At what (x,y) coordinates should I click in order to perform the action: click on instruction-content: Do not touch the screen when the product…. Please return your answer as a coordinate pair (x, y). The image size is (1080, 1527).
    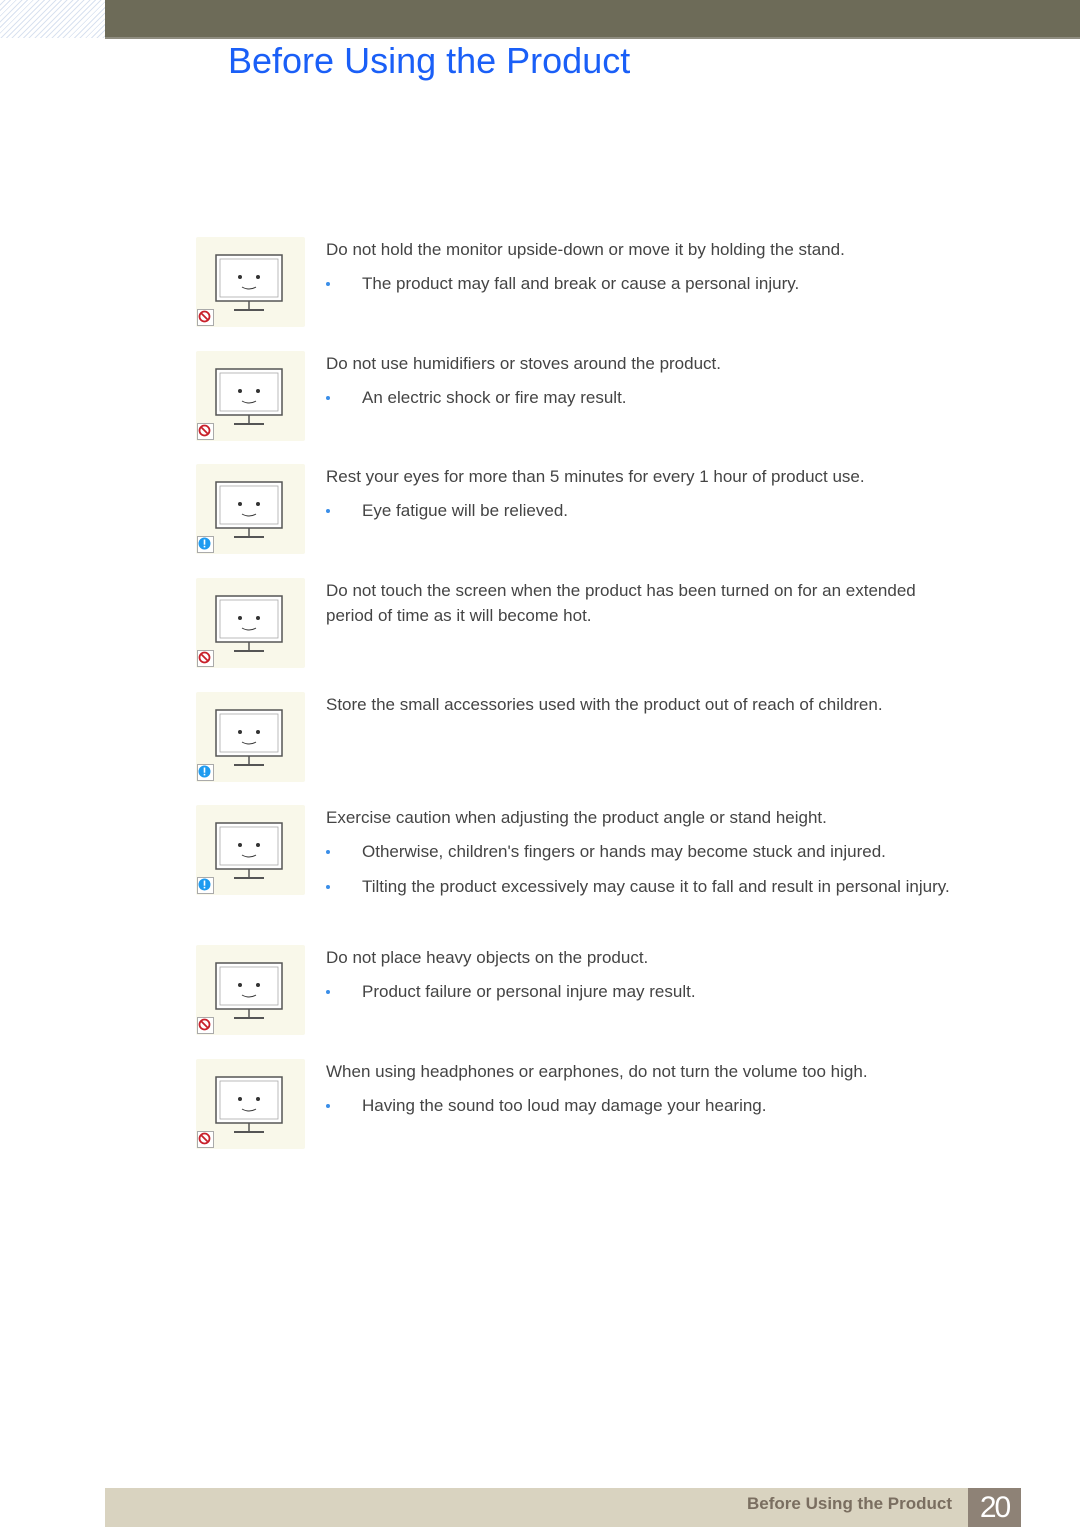
    Looking at the image, I should click on (641, 603).